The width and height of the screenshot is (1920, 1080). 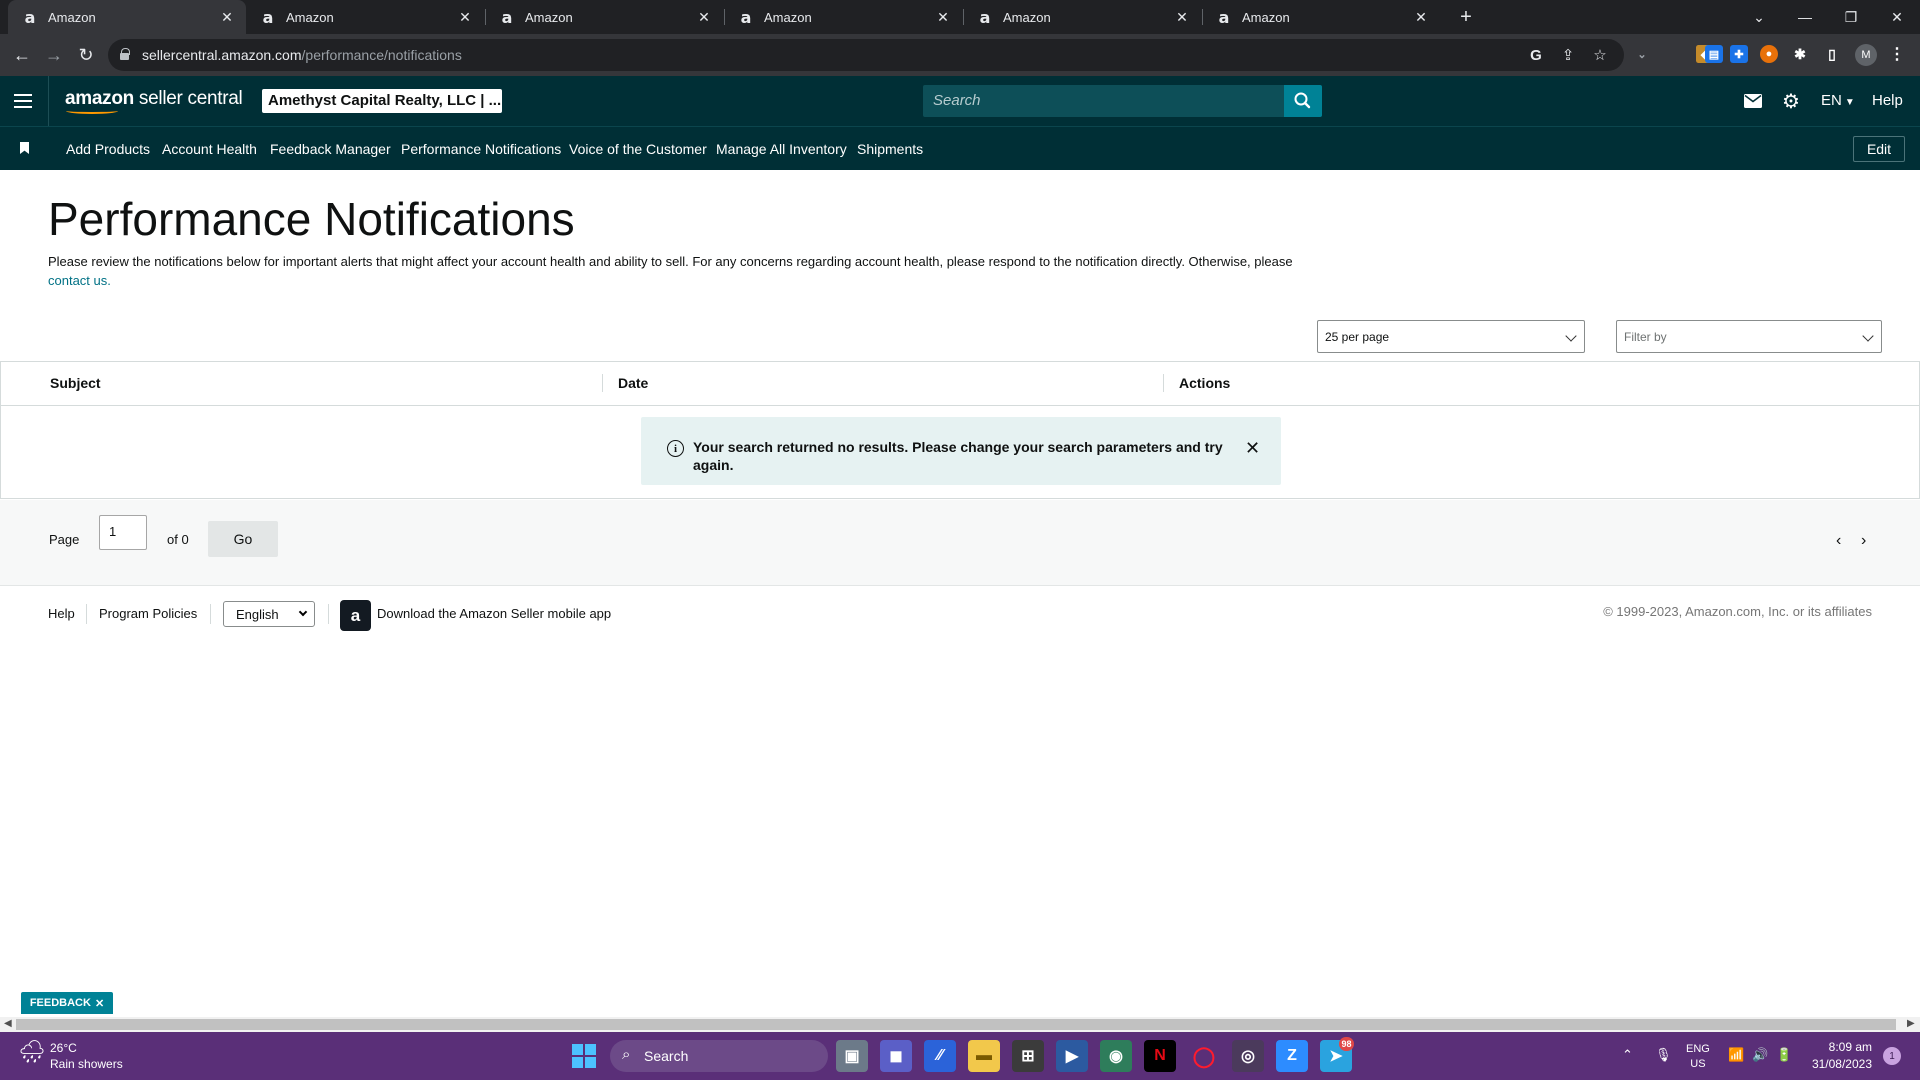 What do you see at coordinates (1838, 100) in the screenshot?
I see `language-selector: EN ▼` at bounding box center [1838, 100].